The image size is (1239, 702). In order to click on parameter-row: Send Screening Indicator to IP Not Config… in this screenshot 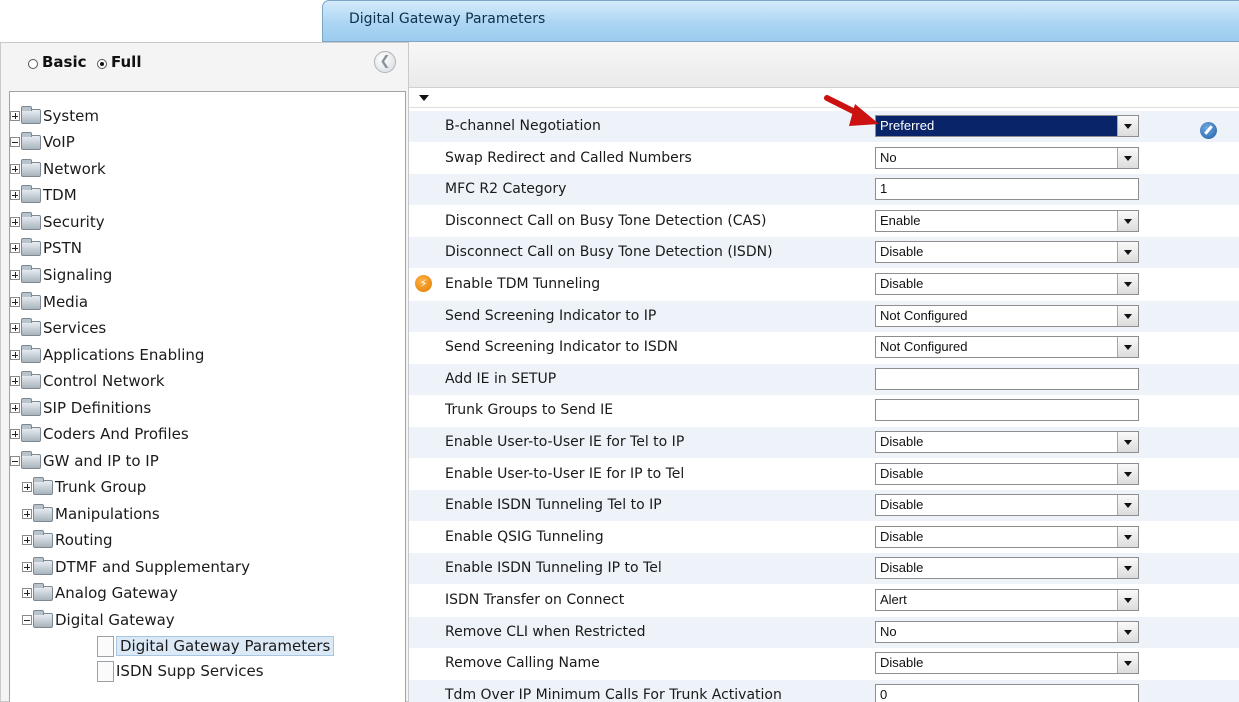, I will do `click(824, 316)`.